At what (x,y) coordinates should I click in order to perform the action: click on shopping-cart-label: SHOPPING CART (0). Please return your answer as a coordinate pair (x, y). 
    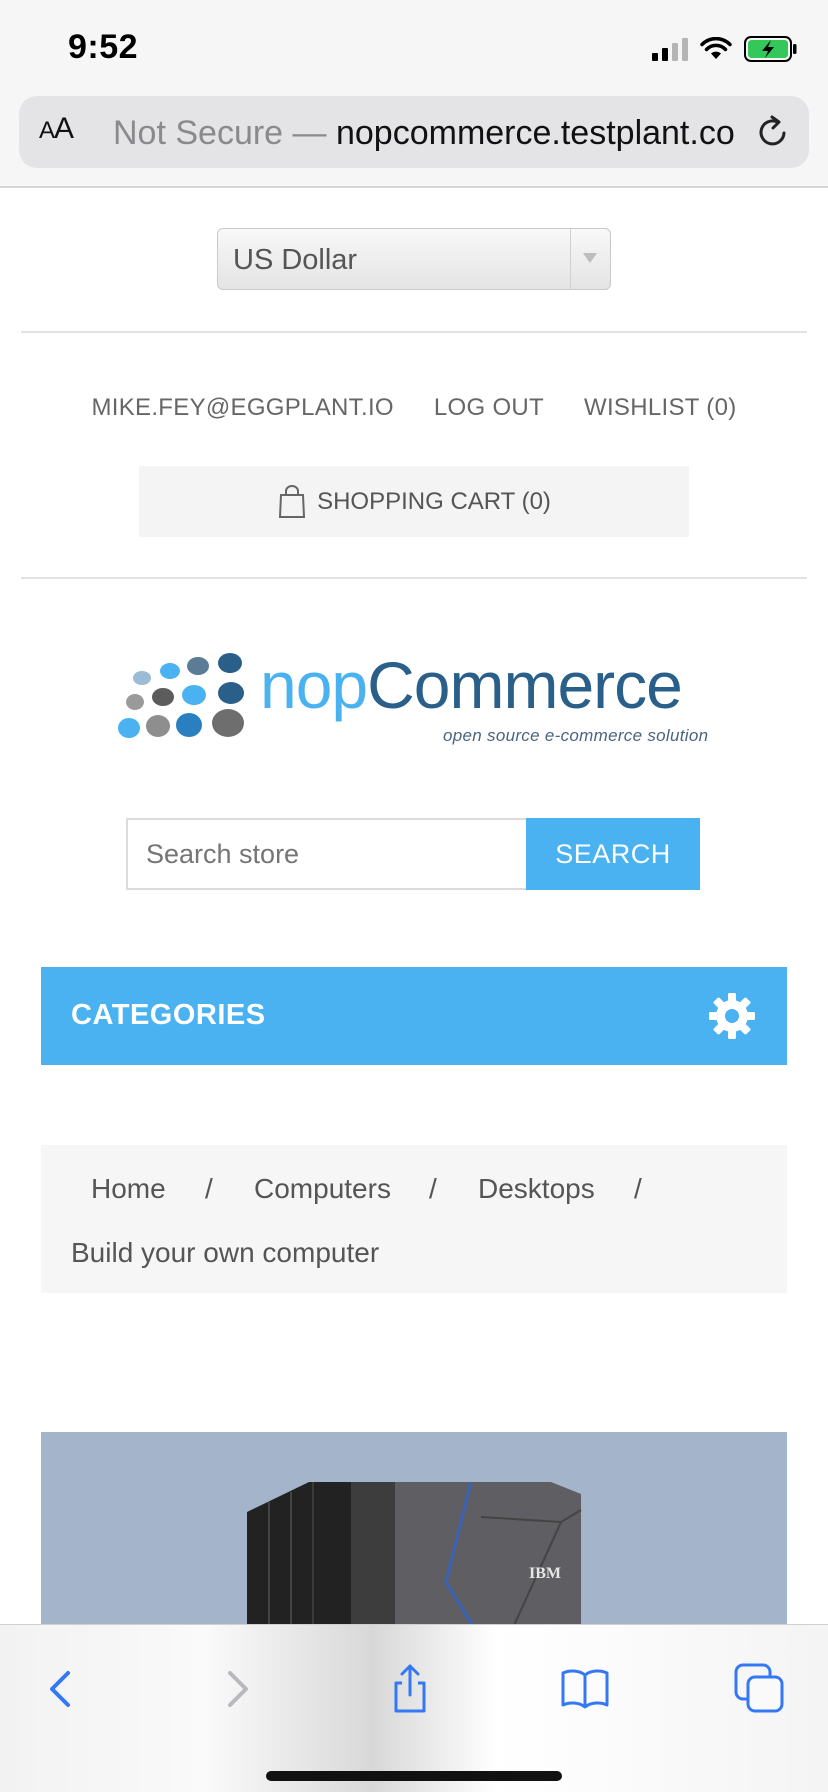
    Looking at the image, I should click on (434, 501).